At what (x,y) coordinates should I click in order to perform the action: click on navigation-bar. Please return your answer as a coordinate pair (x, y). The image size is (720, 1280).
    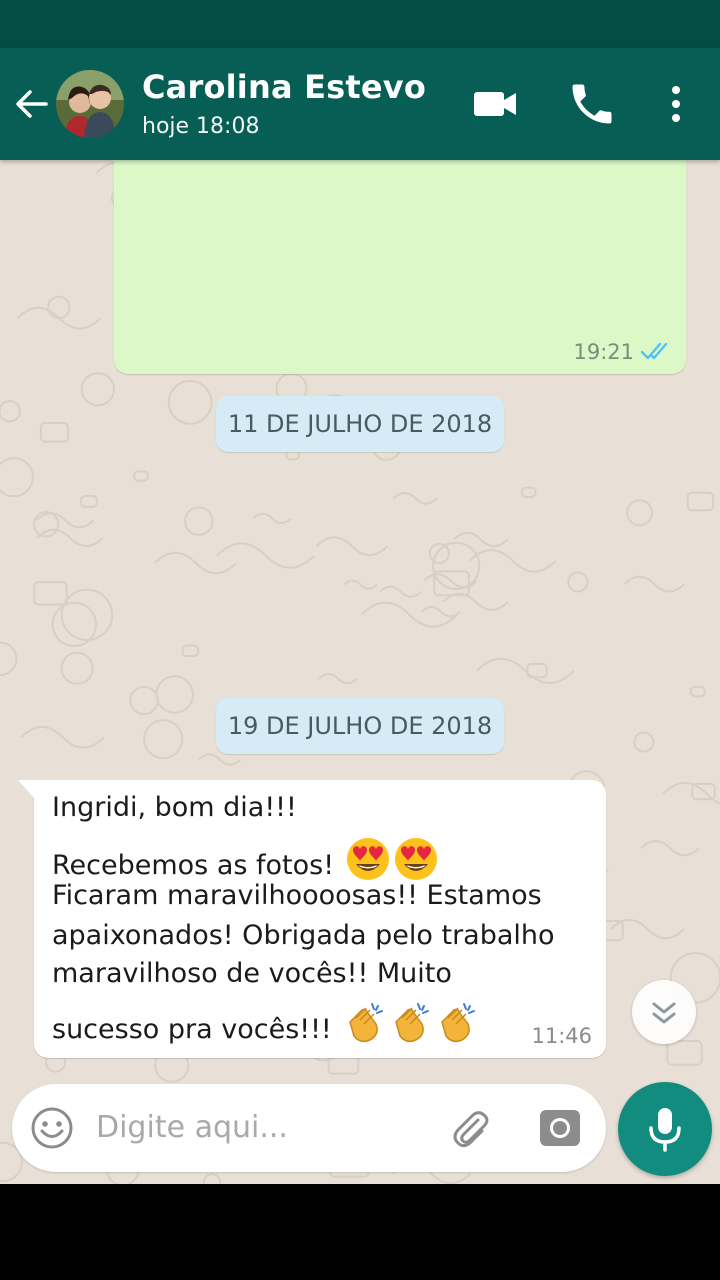
    Looking at the image, I should click on (360, 1232).